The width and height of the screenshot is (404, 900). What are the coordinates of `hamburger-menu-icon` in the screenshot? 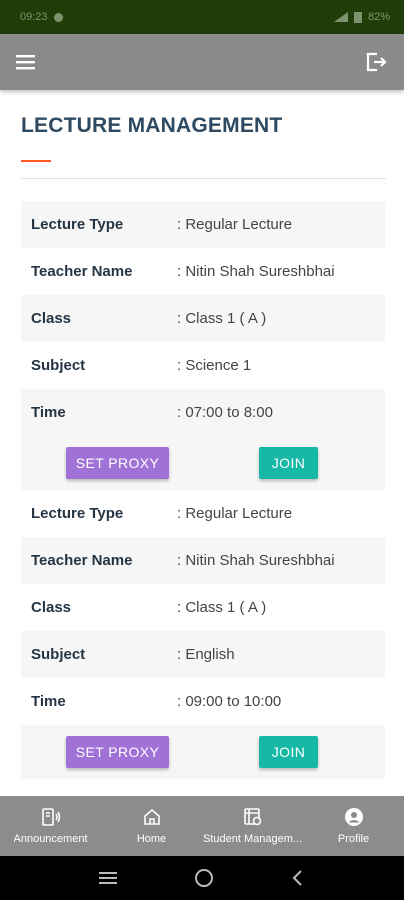 It's located at (26, 62).